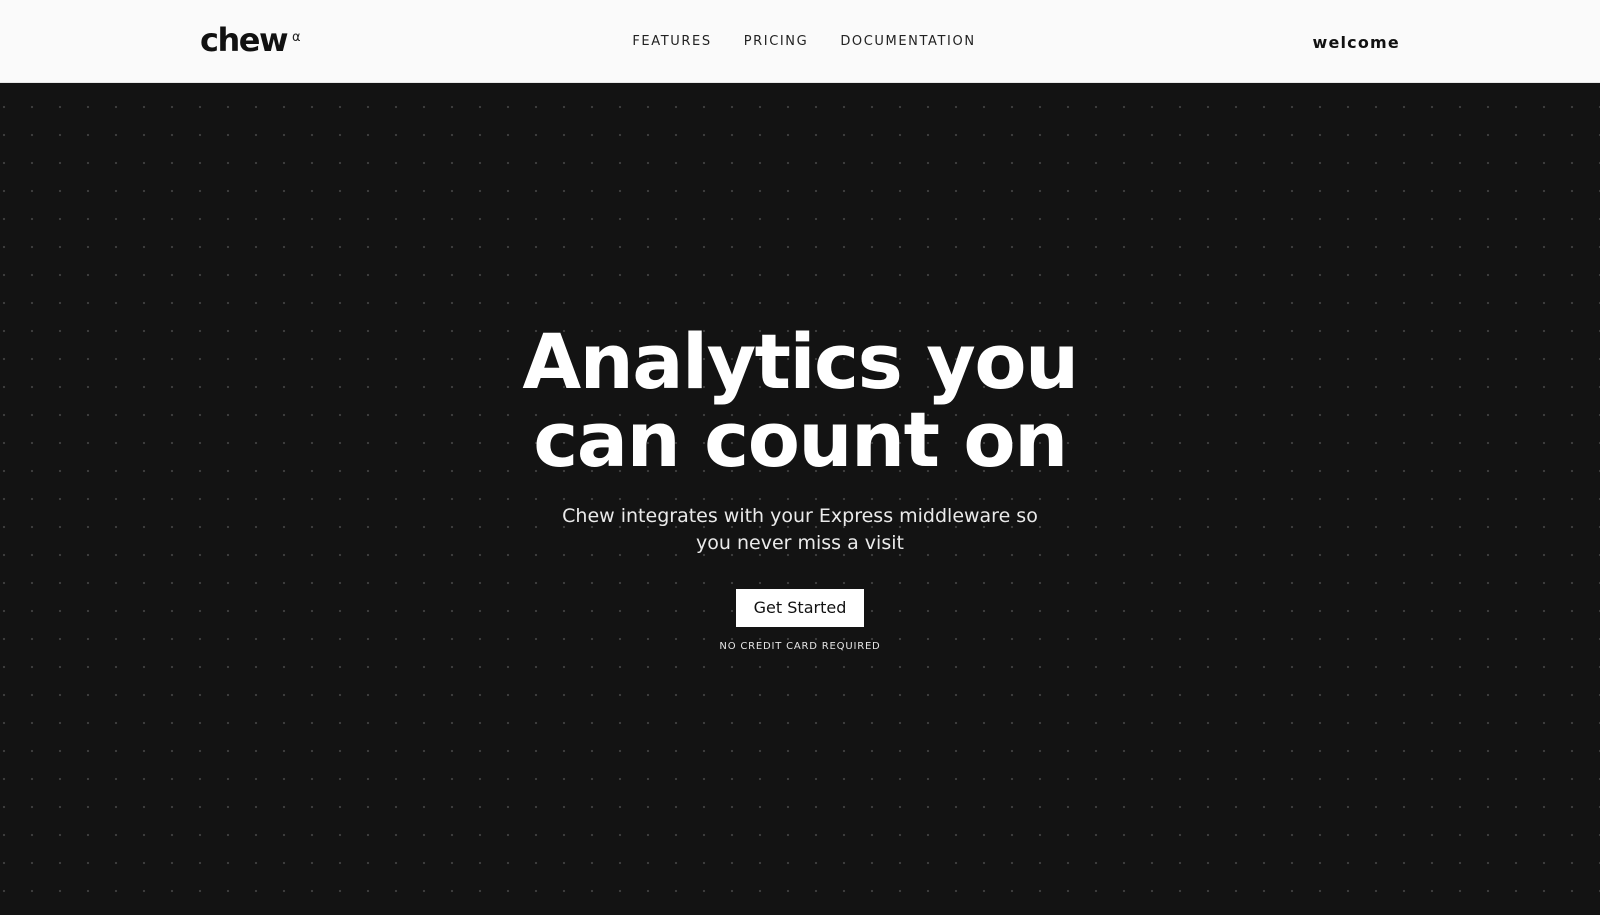 The width and height of the screenshot is (1600, 915). I want to click on alpha-badge: α, so click(296, 37).